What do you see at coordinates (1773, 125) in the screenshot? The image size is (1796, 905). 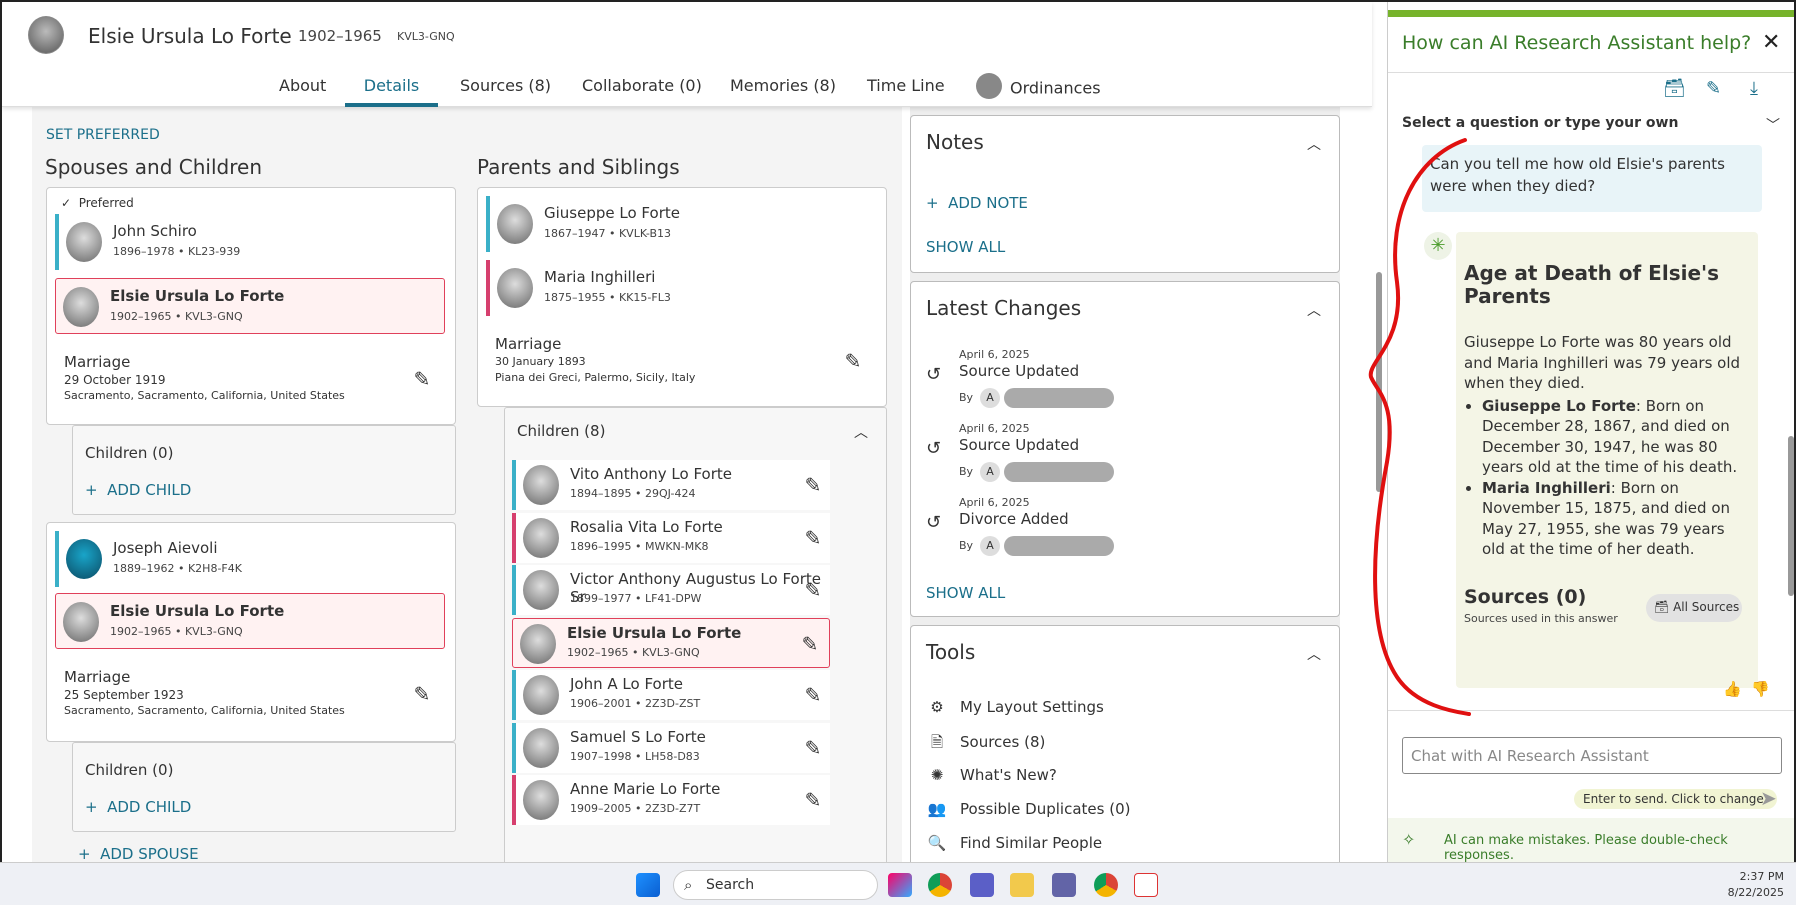 I see `chevron-down-icon: ﹀` at bounding box center [1773, 125].